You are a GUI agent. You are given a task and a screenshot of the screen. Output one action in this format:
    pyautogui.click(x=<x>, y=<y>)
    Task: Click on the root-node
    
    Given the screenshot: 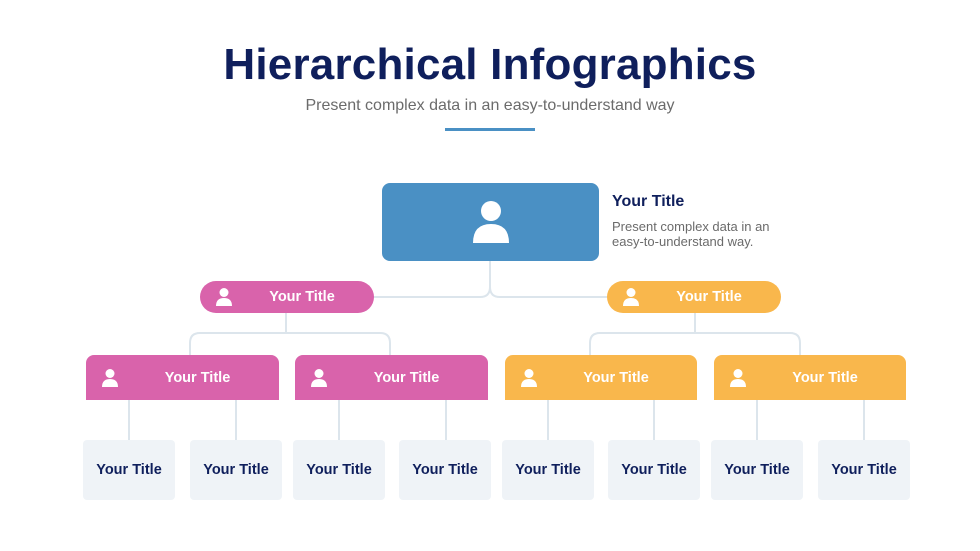 What is the action you would take?
    pyautogui.click(x=490, y=222)
    